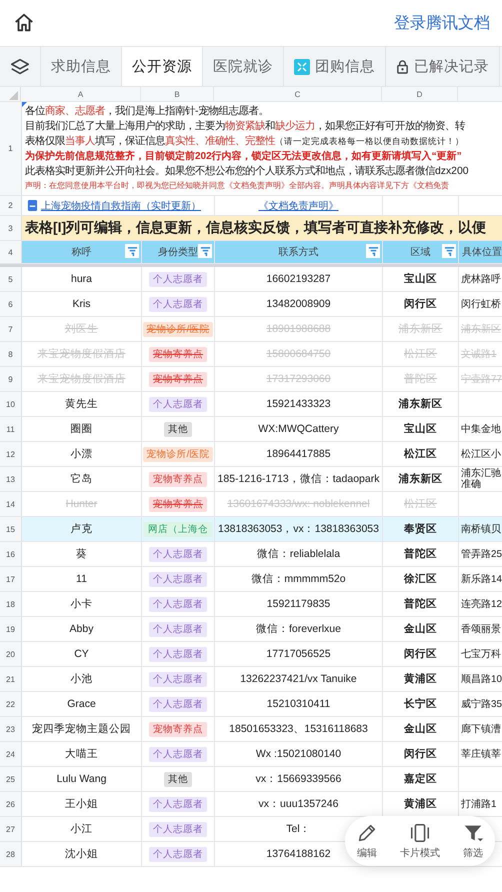 This screenshot has width=502, height=892. Describe the element at coordinates (10, 704) in the screenshot. I see `row-number: 22` at that location.